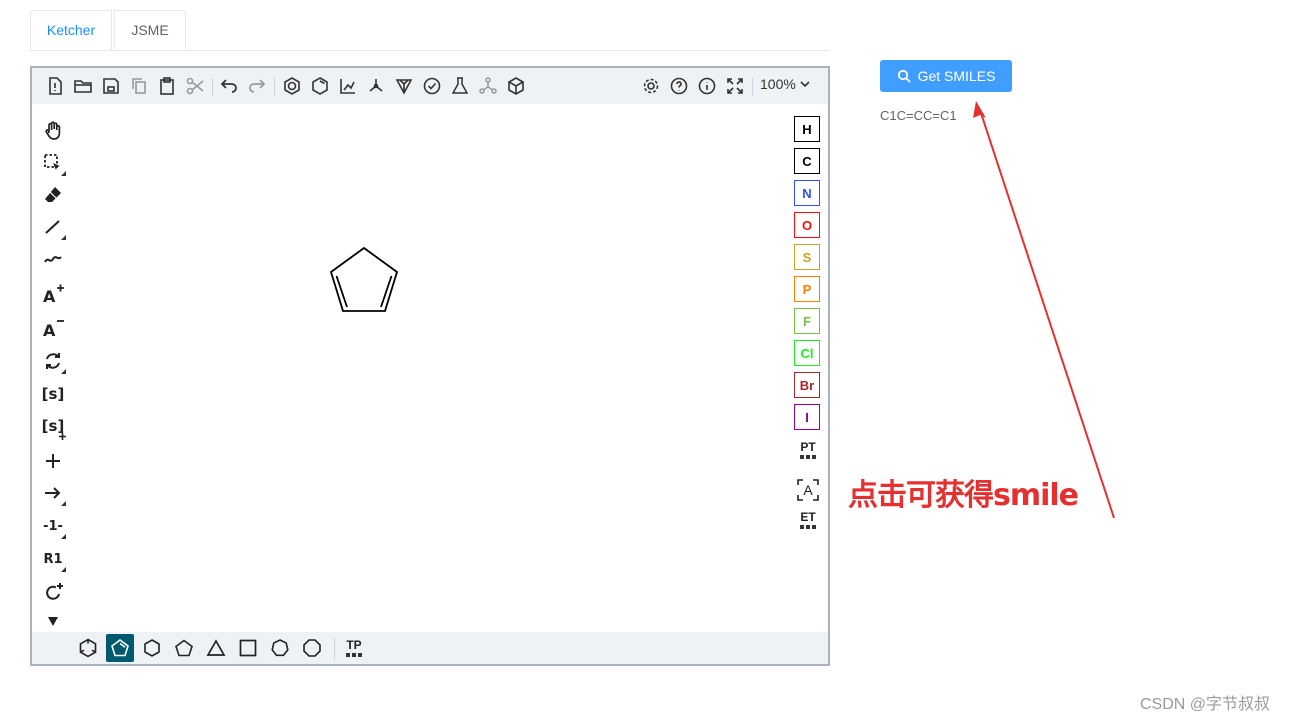 This screenshot has width=1292, height=720. Describe the element at coordinates (735, 86) in the screenshot. I see `fullscreen-icon` at that location.